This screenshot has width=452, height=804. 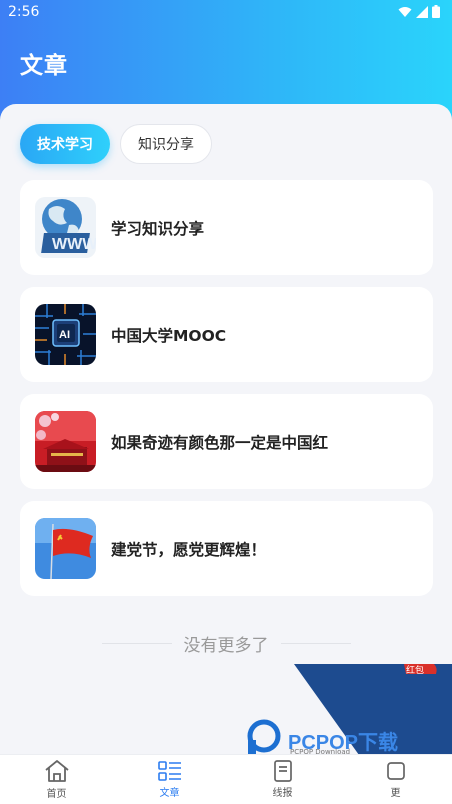 What do you see at coordinates (226, 13) in the screenshot?
I see `status-bar: 2:56` at bounding box center [226, 13].